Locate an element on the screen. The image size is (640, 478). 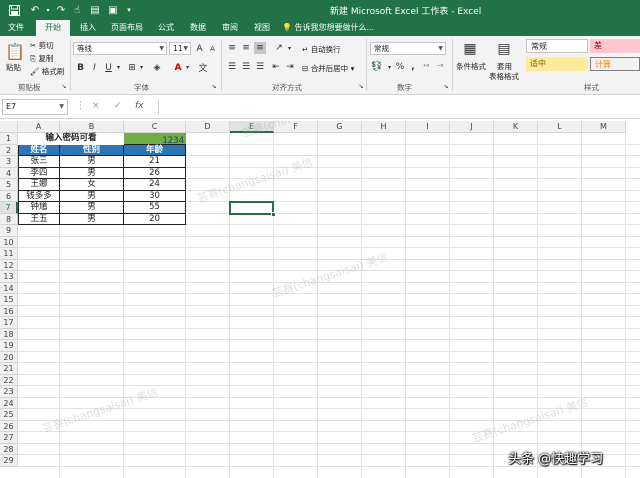
row-header-15: 15 is located at coordinates (9, 300).